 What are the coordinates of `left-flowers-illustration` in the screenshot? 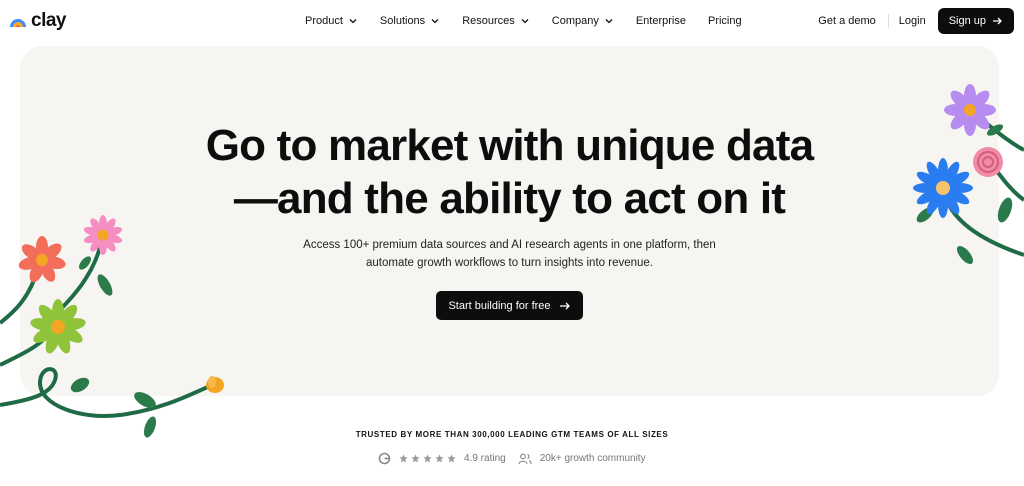 It's located at (112, 326).